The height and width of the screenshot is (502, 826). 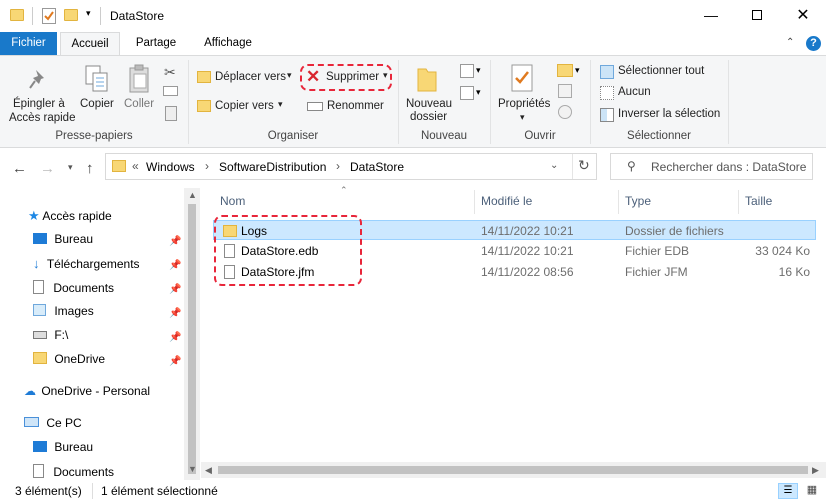 I want to click on copy-path-icon, so click(x=170, y=91).